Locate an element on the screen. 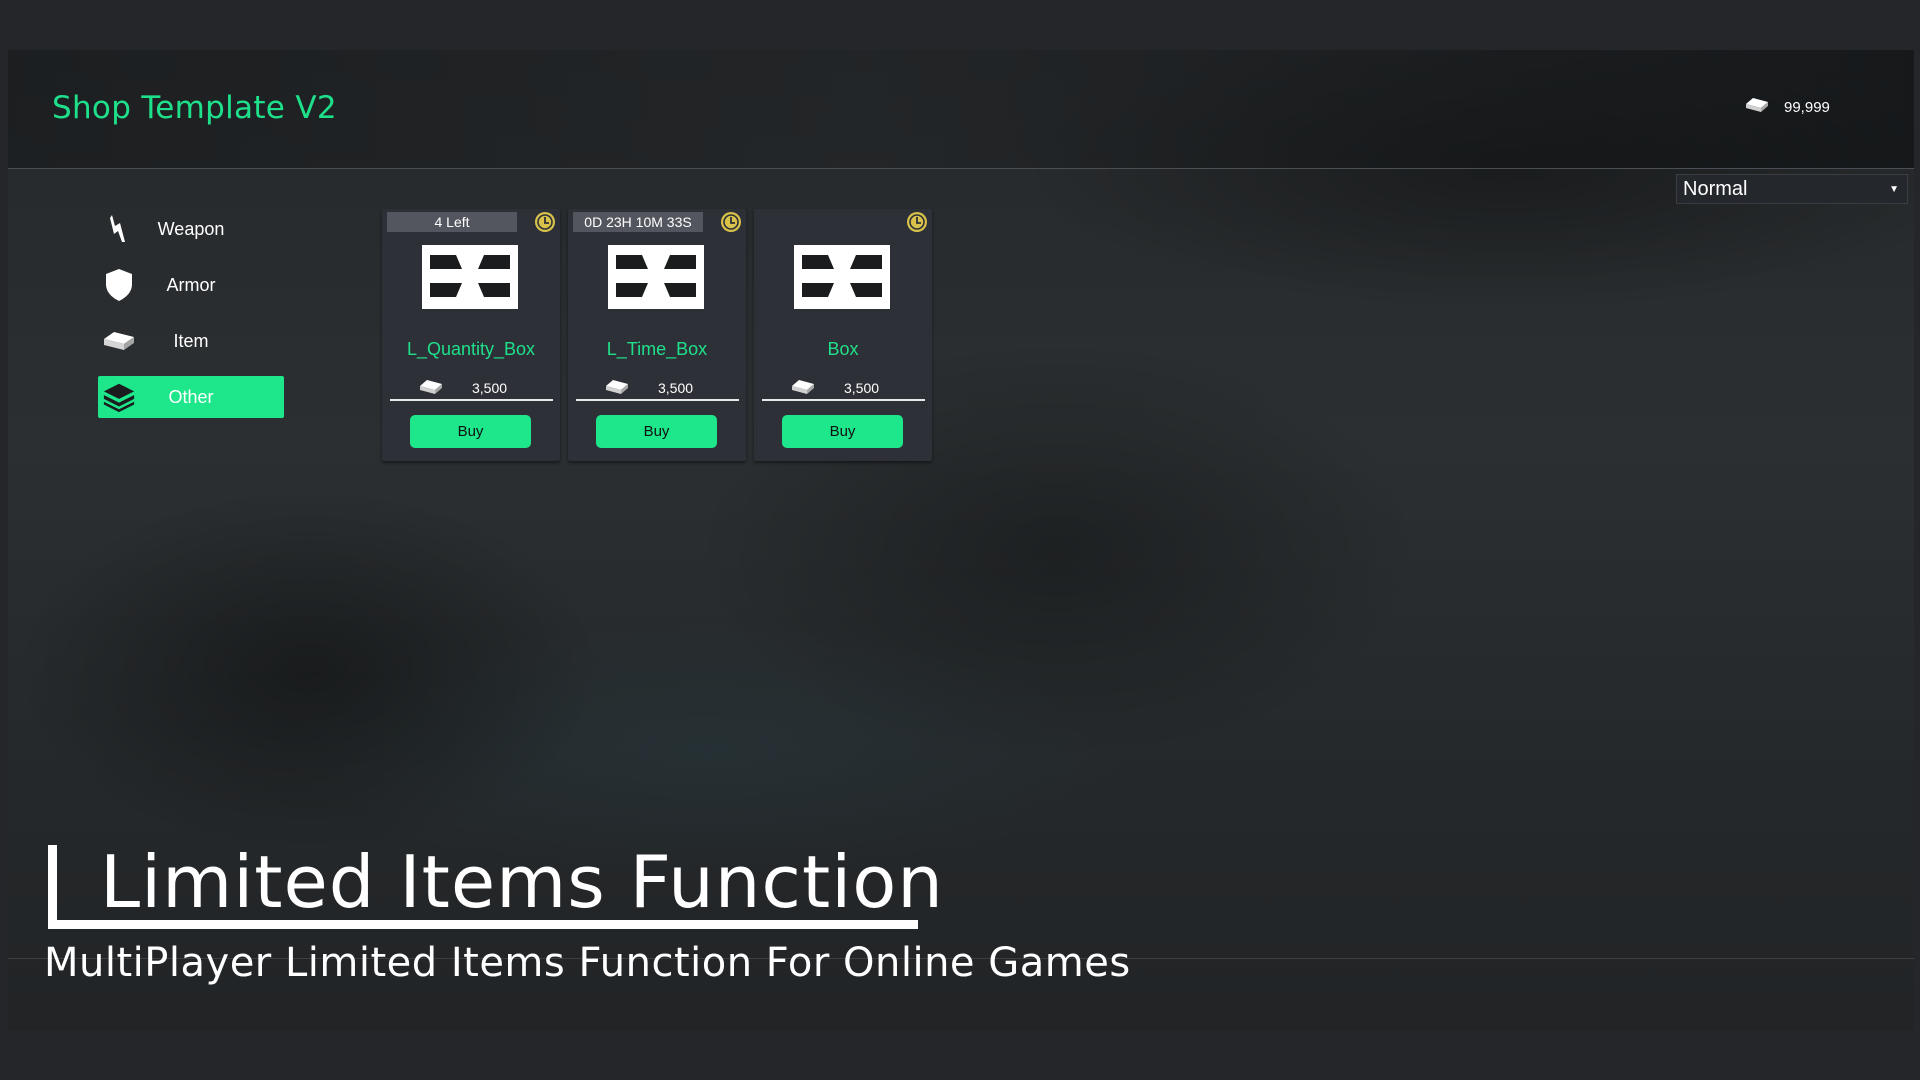 This screenshot has height=1080, width=1920. caption-accent-bar is located at coordinates (52, 887).